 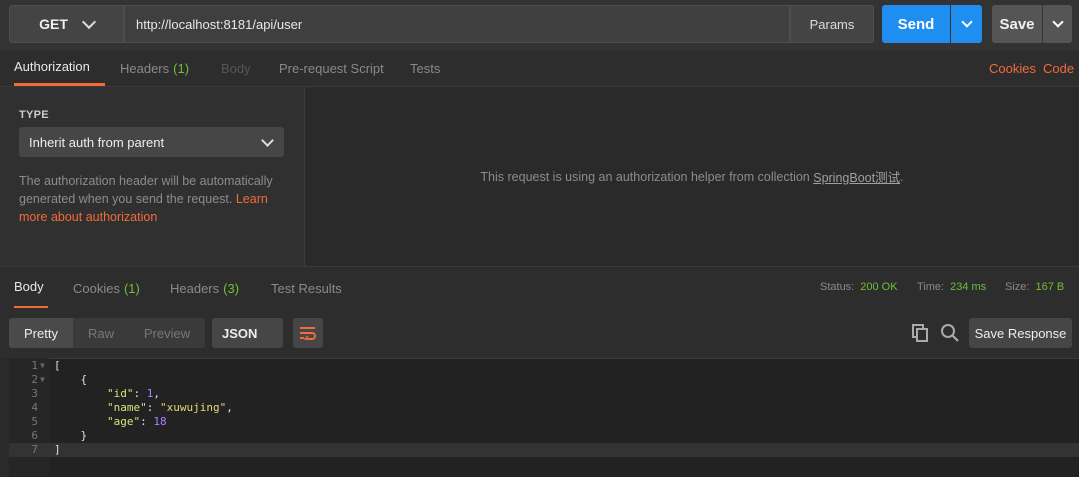 I want to click on line-number: 4, so click(x=34, y=407).